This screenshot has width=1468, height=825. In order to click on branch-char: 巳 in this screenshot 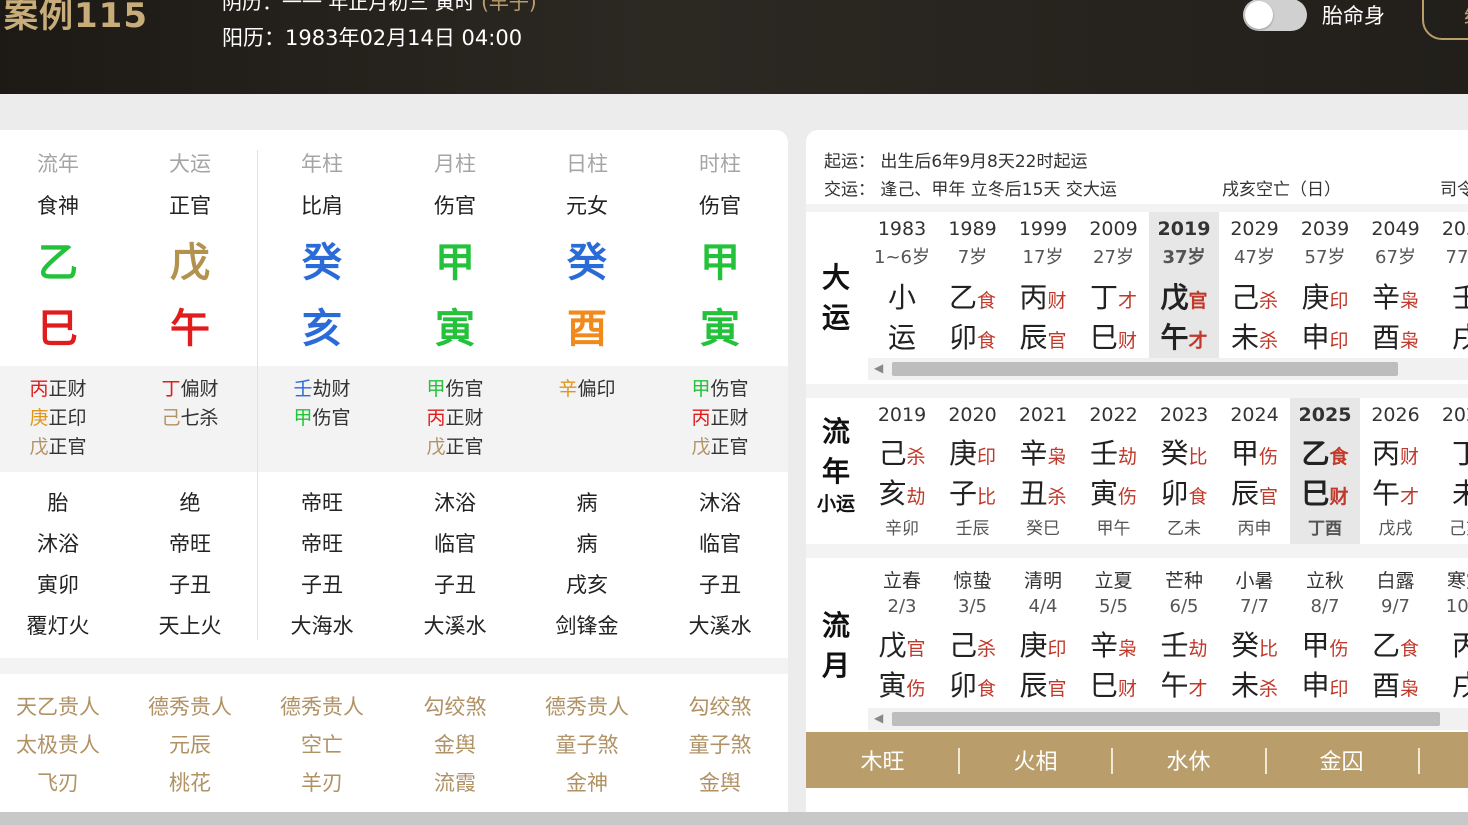, I will do `click(1103, 685)`.